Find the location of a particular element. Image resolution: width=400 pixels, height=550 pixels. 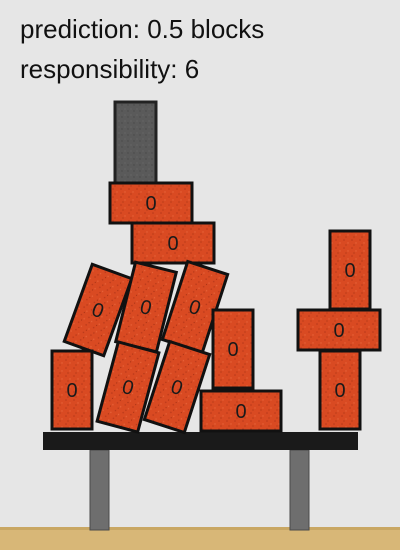

table-leg-right is located at coordinates (299, 490).